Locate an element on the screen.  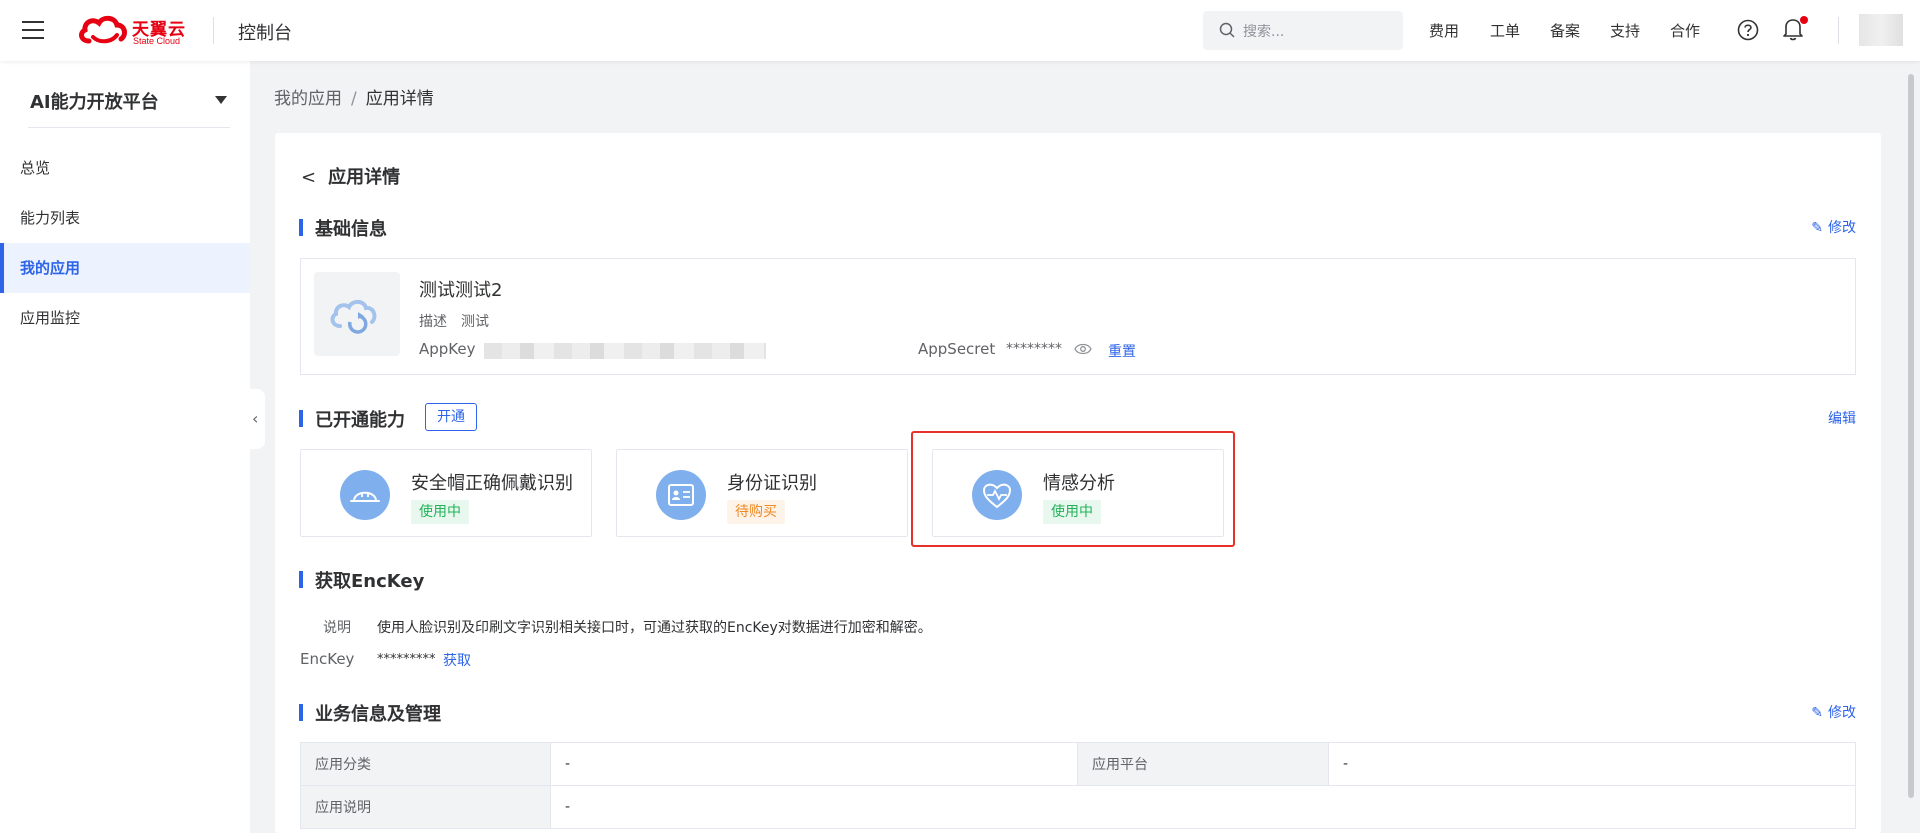
status-badge: 待购买 is located at coordinates (756, 512).